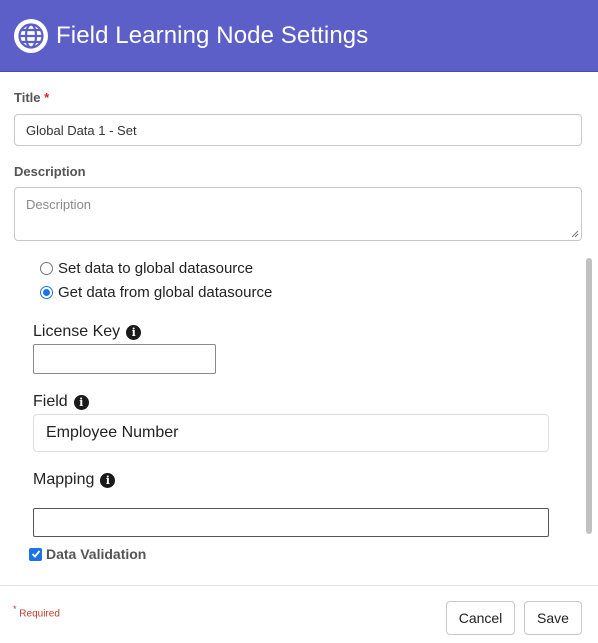 This screenshot has width=598, height=643. I want to click on required-note-mark: *, so click(15, 609).